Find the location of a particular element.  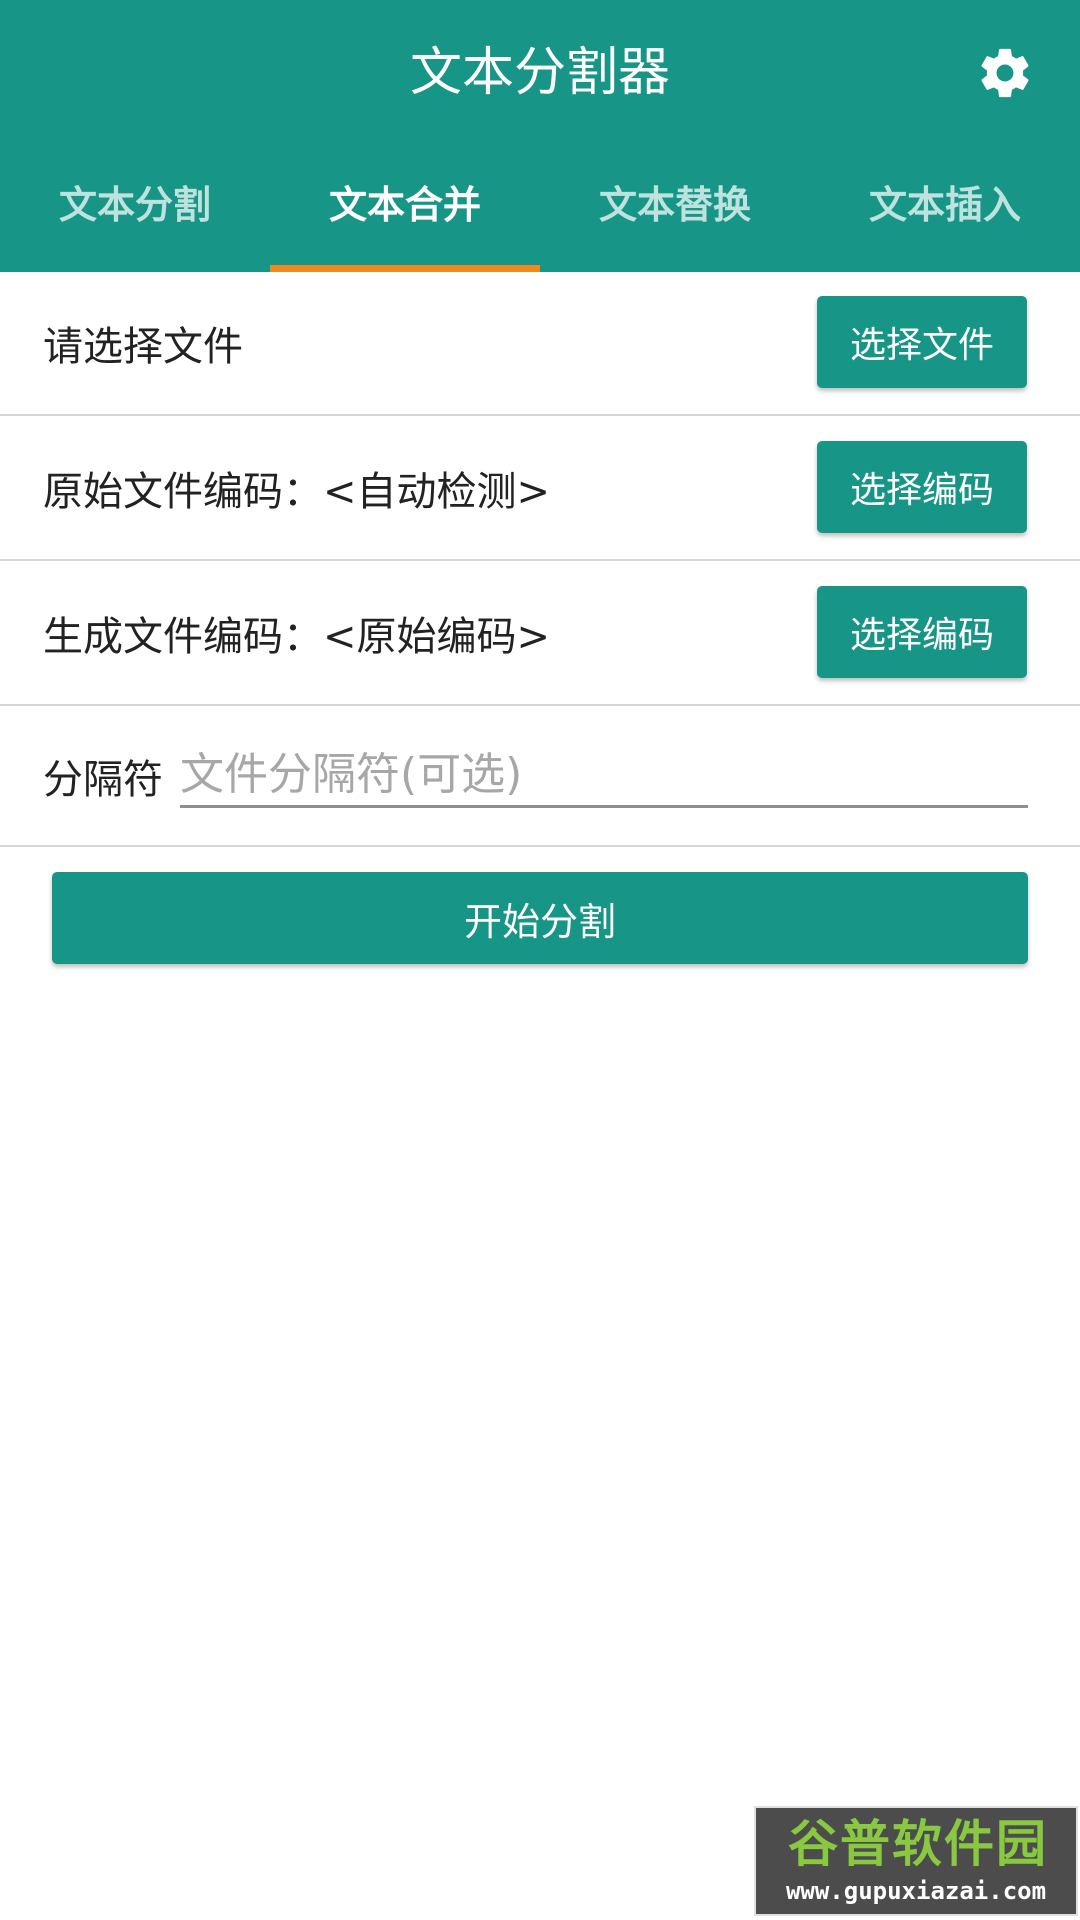

output-encoding-row: 生成文件编码：<原始编码> 选择编码 is located at coordinates (540, 634).